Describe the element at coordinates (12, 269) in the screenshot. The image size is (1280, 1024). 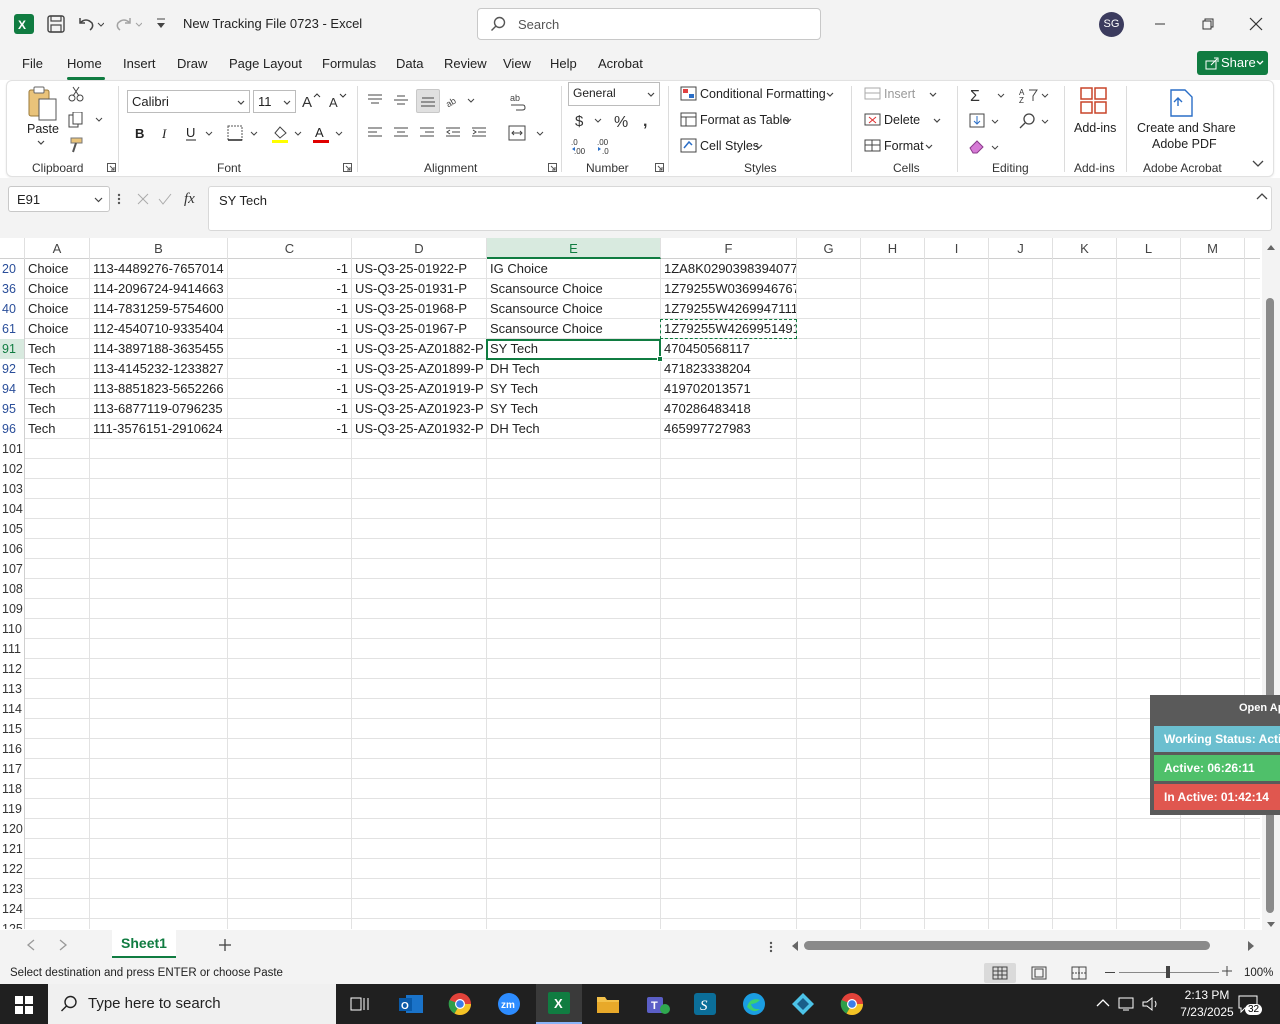
I see `row-header: 20` at that location.